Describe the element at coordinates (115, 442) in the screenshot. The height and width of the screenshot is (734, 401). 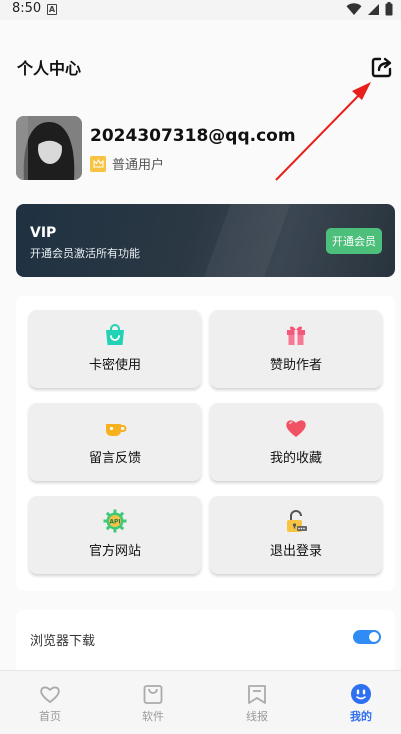
I see `tile-feedback: 留言反馈` at that location.